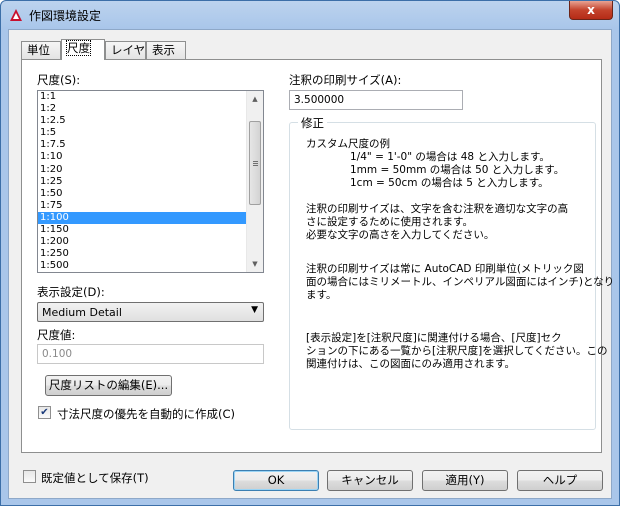 The width and height of the screenshot is (620, 506). What do you see at coordinates (255, 163) in the screenshot?
I see `scroll-thumb` at bounding box center [255, 163].